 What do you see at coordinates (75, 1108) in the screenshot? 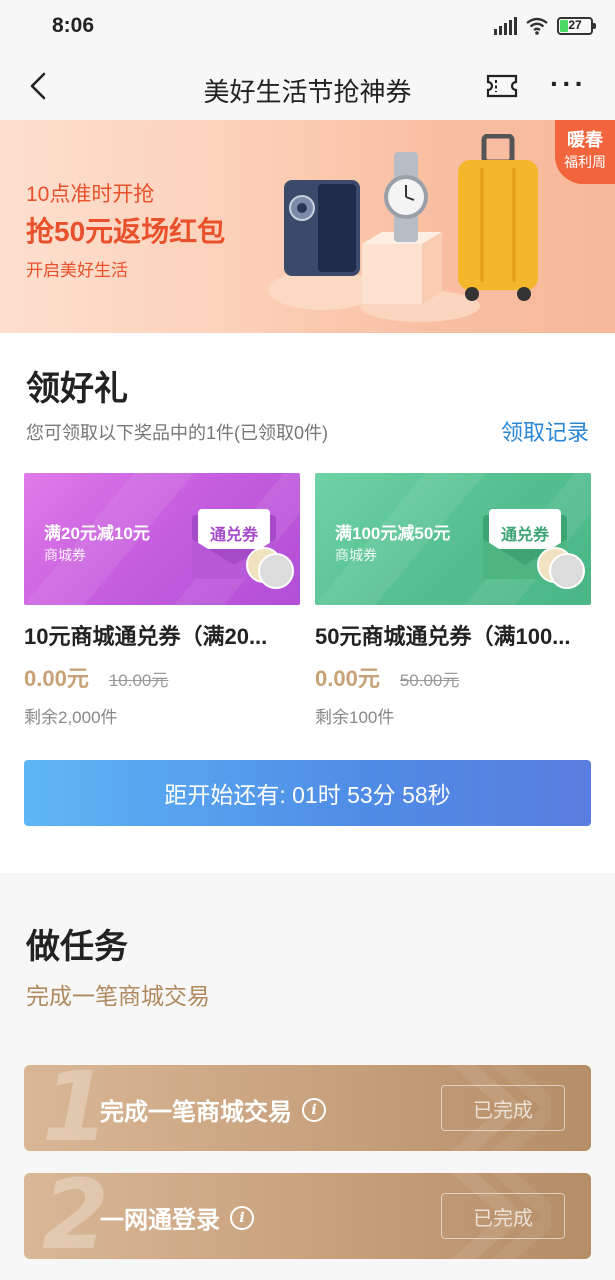
I see `task-number: 1` at bounding box center [75, 1108].